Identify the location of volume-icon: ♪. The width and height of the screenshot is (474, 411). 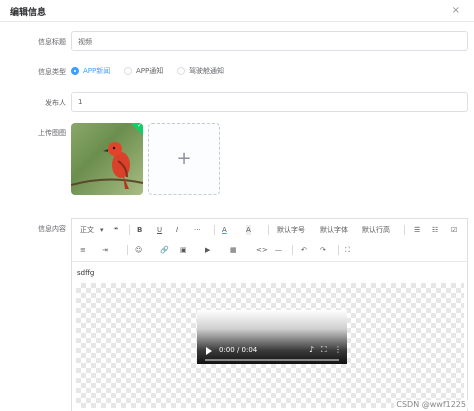
(311, 349).